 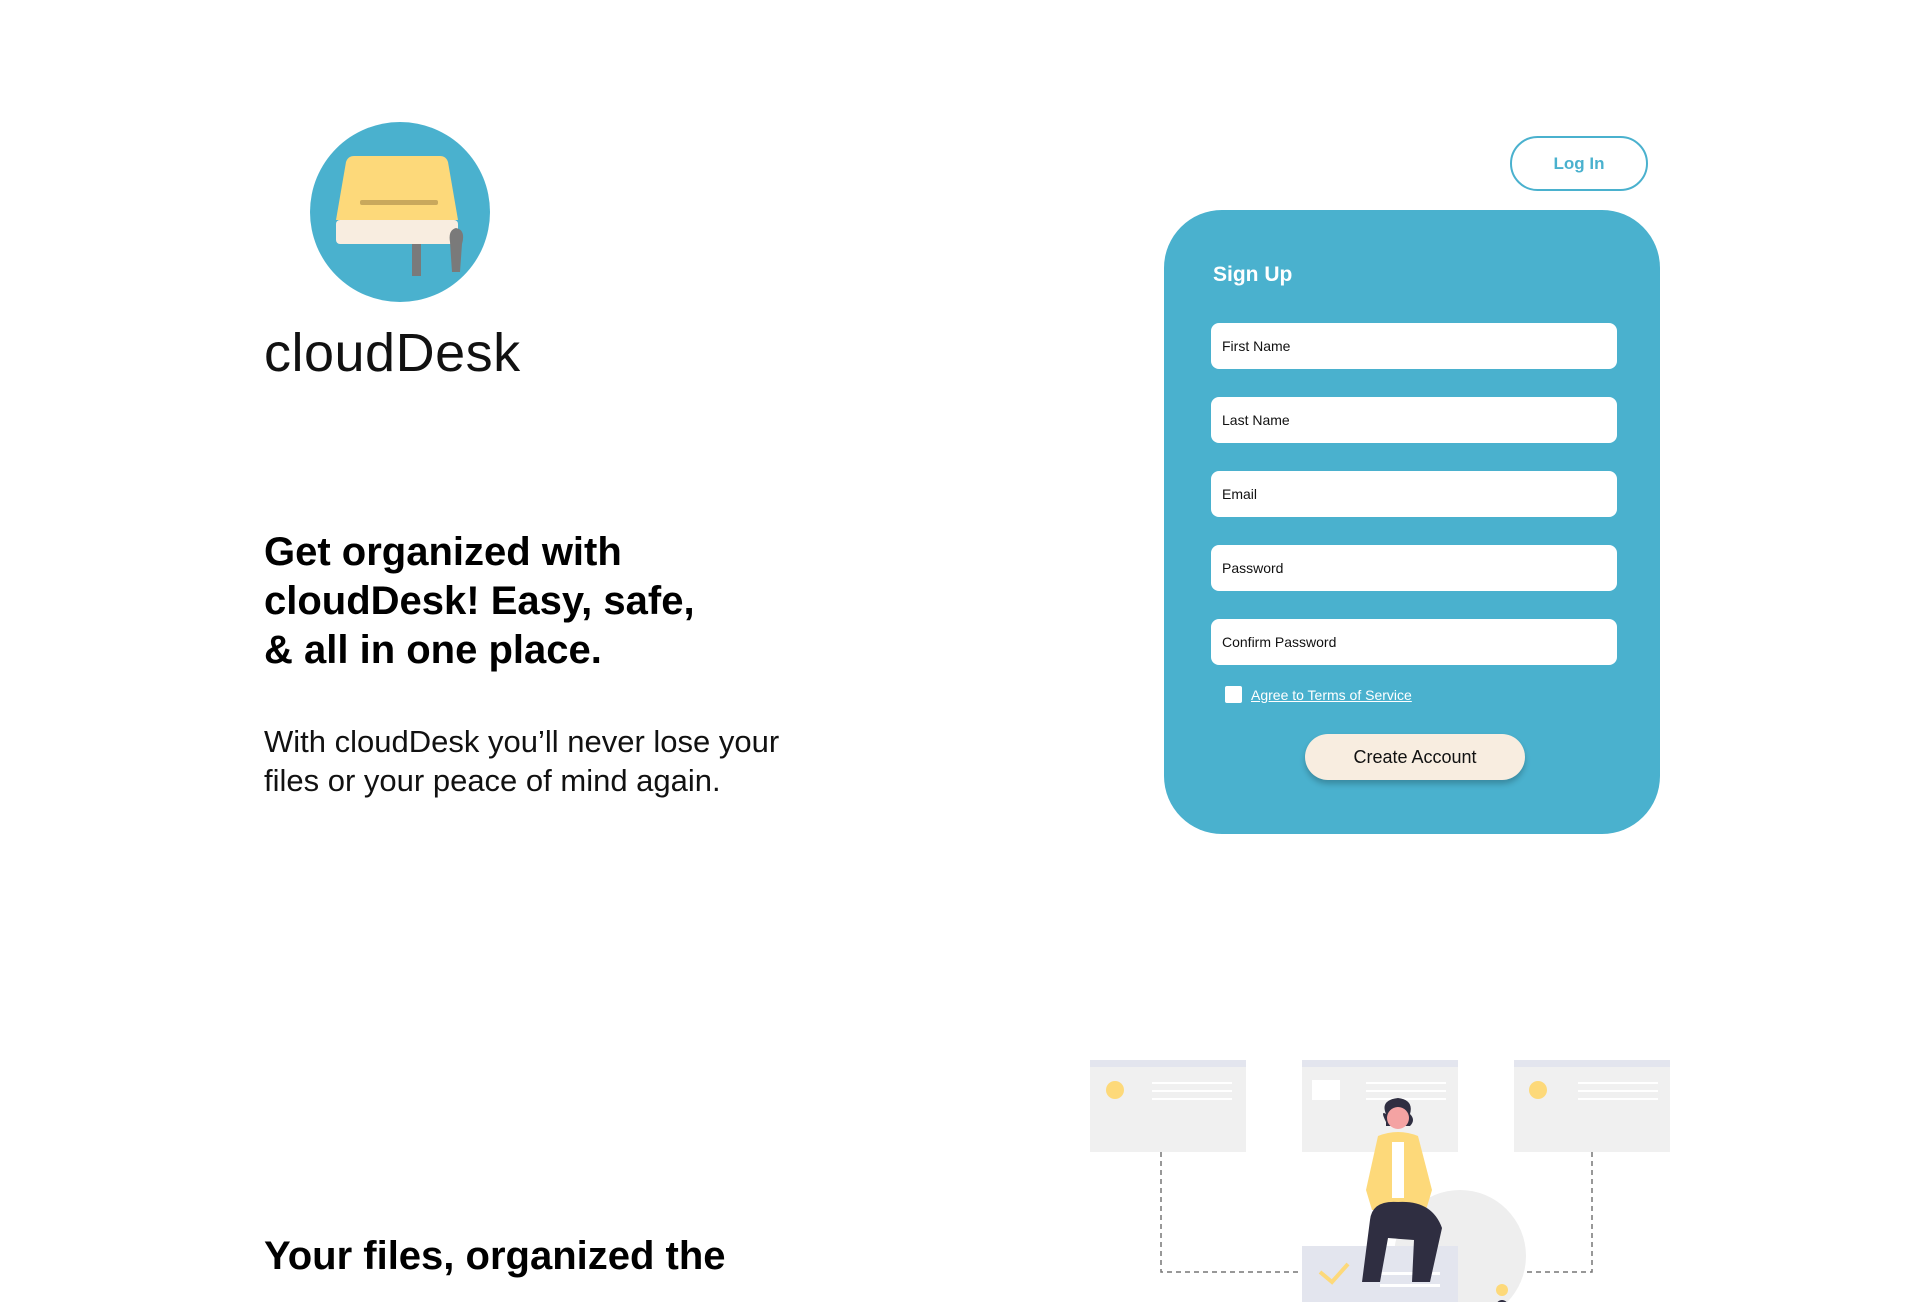 What do you see at coordinates (1331, 695) in the screenshot?
I see `terms-link: Agree to Terms of Service` at bounding box center [1331, 695].